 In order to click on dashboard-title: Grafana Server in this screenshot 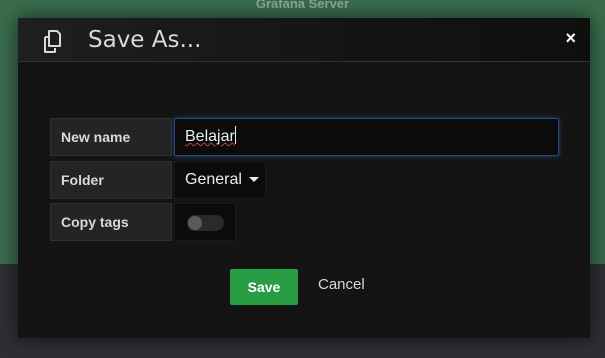, I will do `click(302, 5)`.